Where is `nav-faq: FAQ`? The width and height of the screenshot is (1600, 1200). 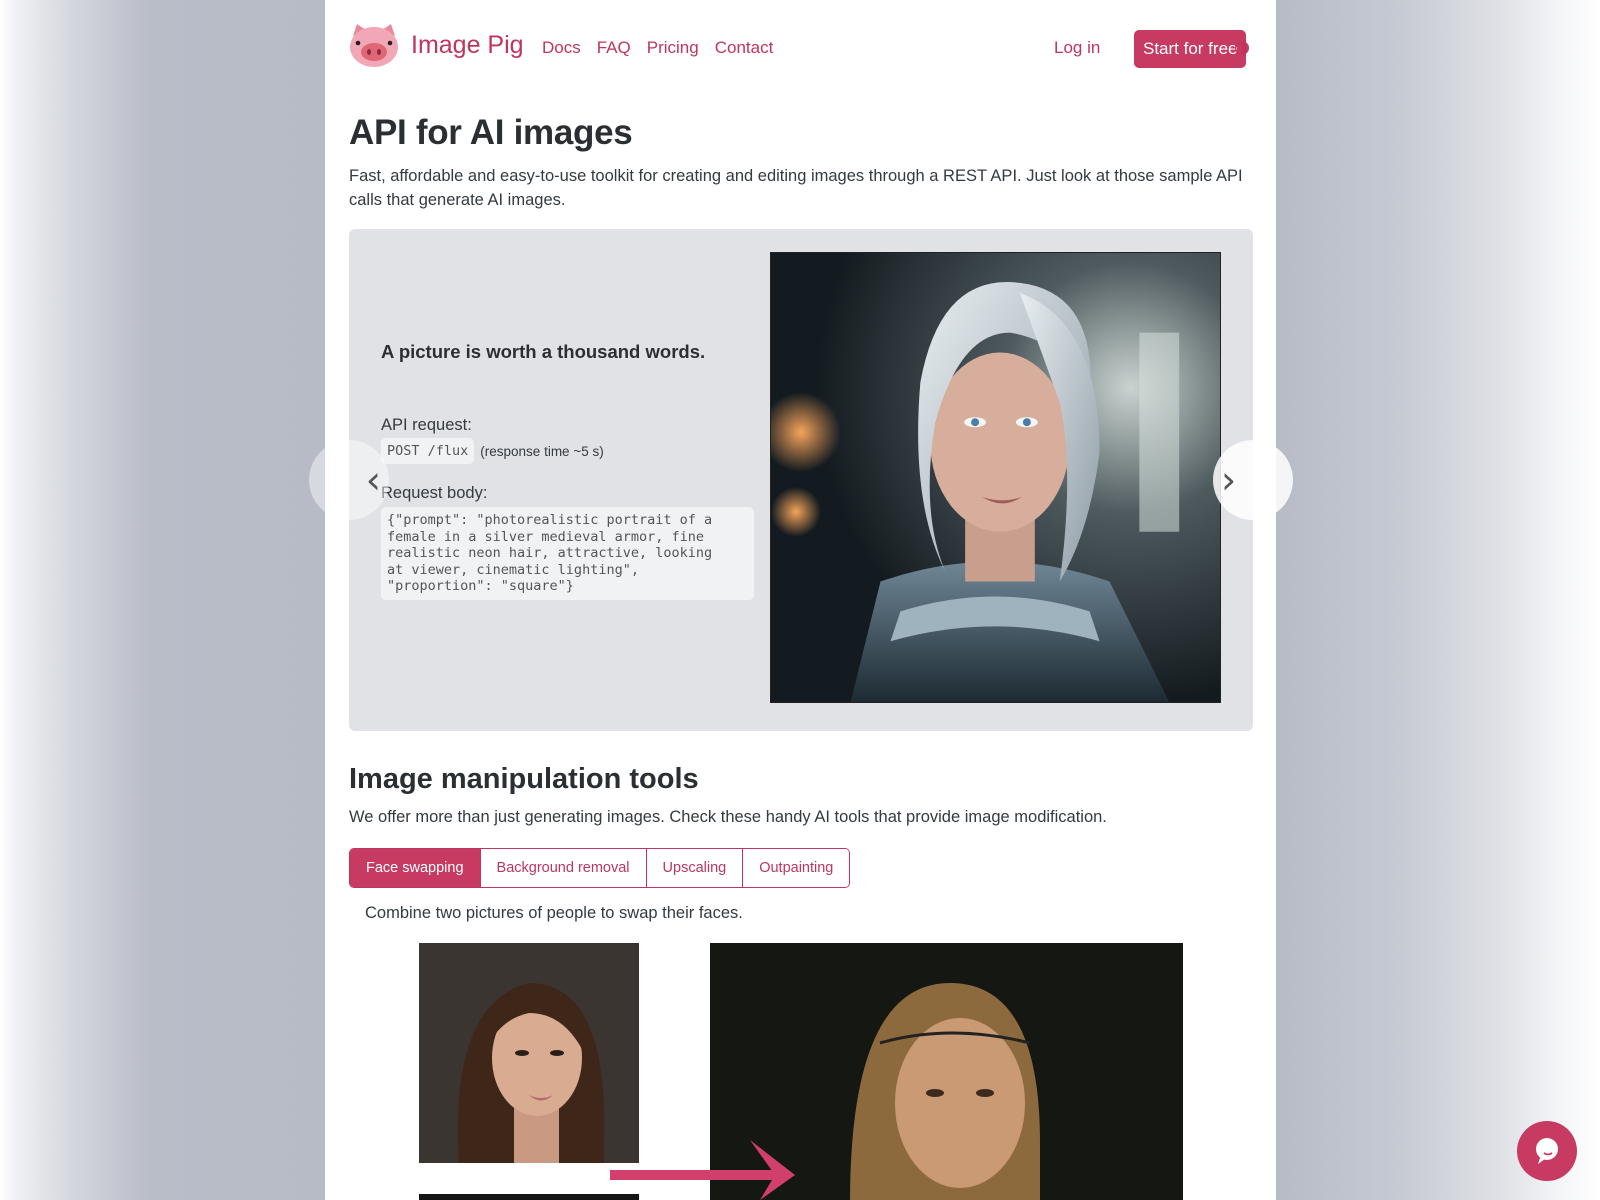 nav-faq: FAQ is located at coordinates (614, 48).